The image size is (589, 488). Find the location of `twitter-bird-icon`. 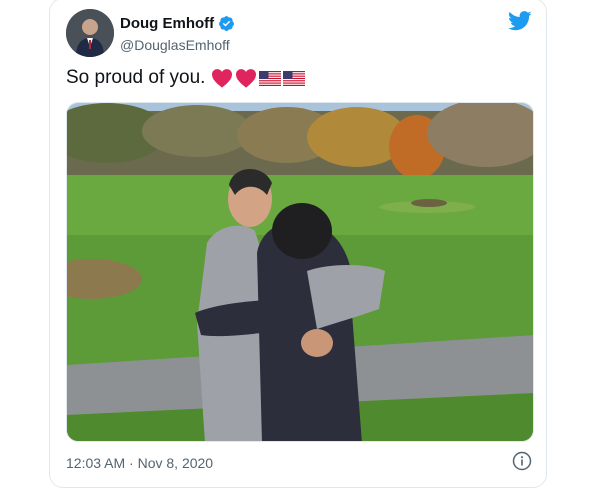

twitter-bird-icon is located at coordinates (520, 21).